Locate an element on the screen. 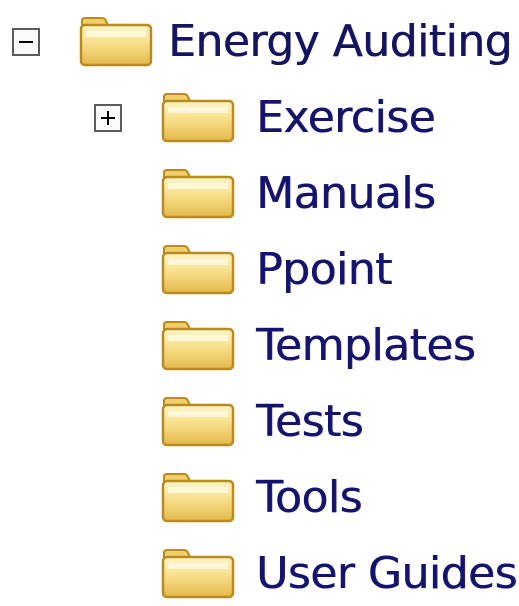 The width and height of the screenshot is (519, 606). minus-icon is located at coordinates (26, 42).